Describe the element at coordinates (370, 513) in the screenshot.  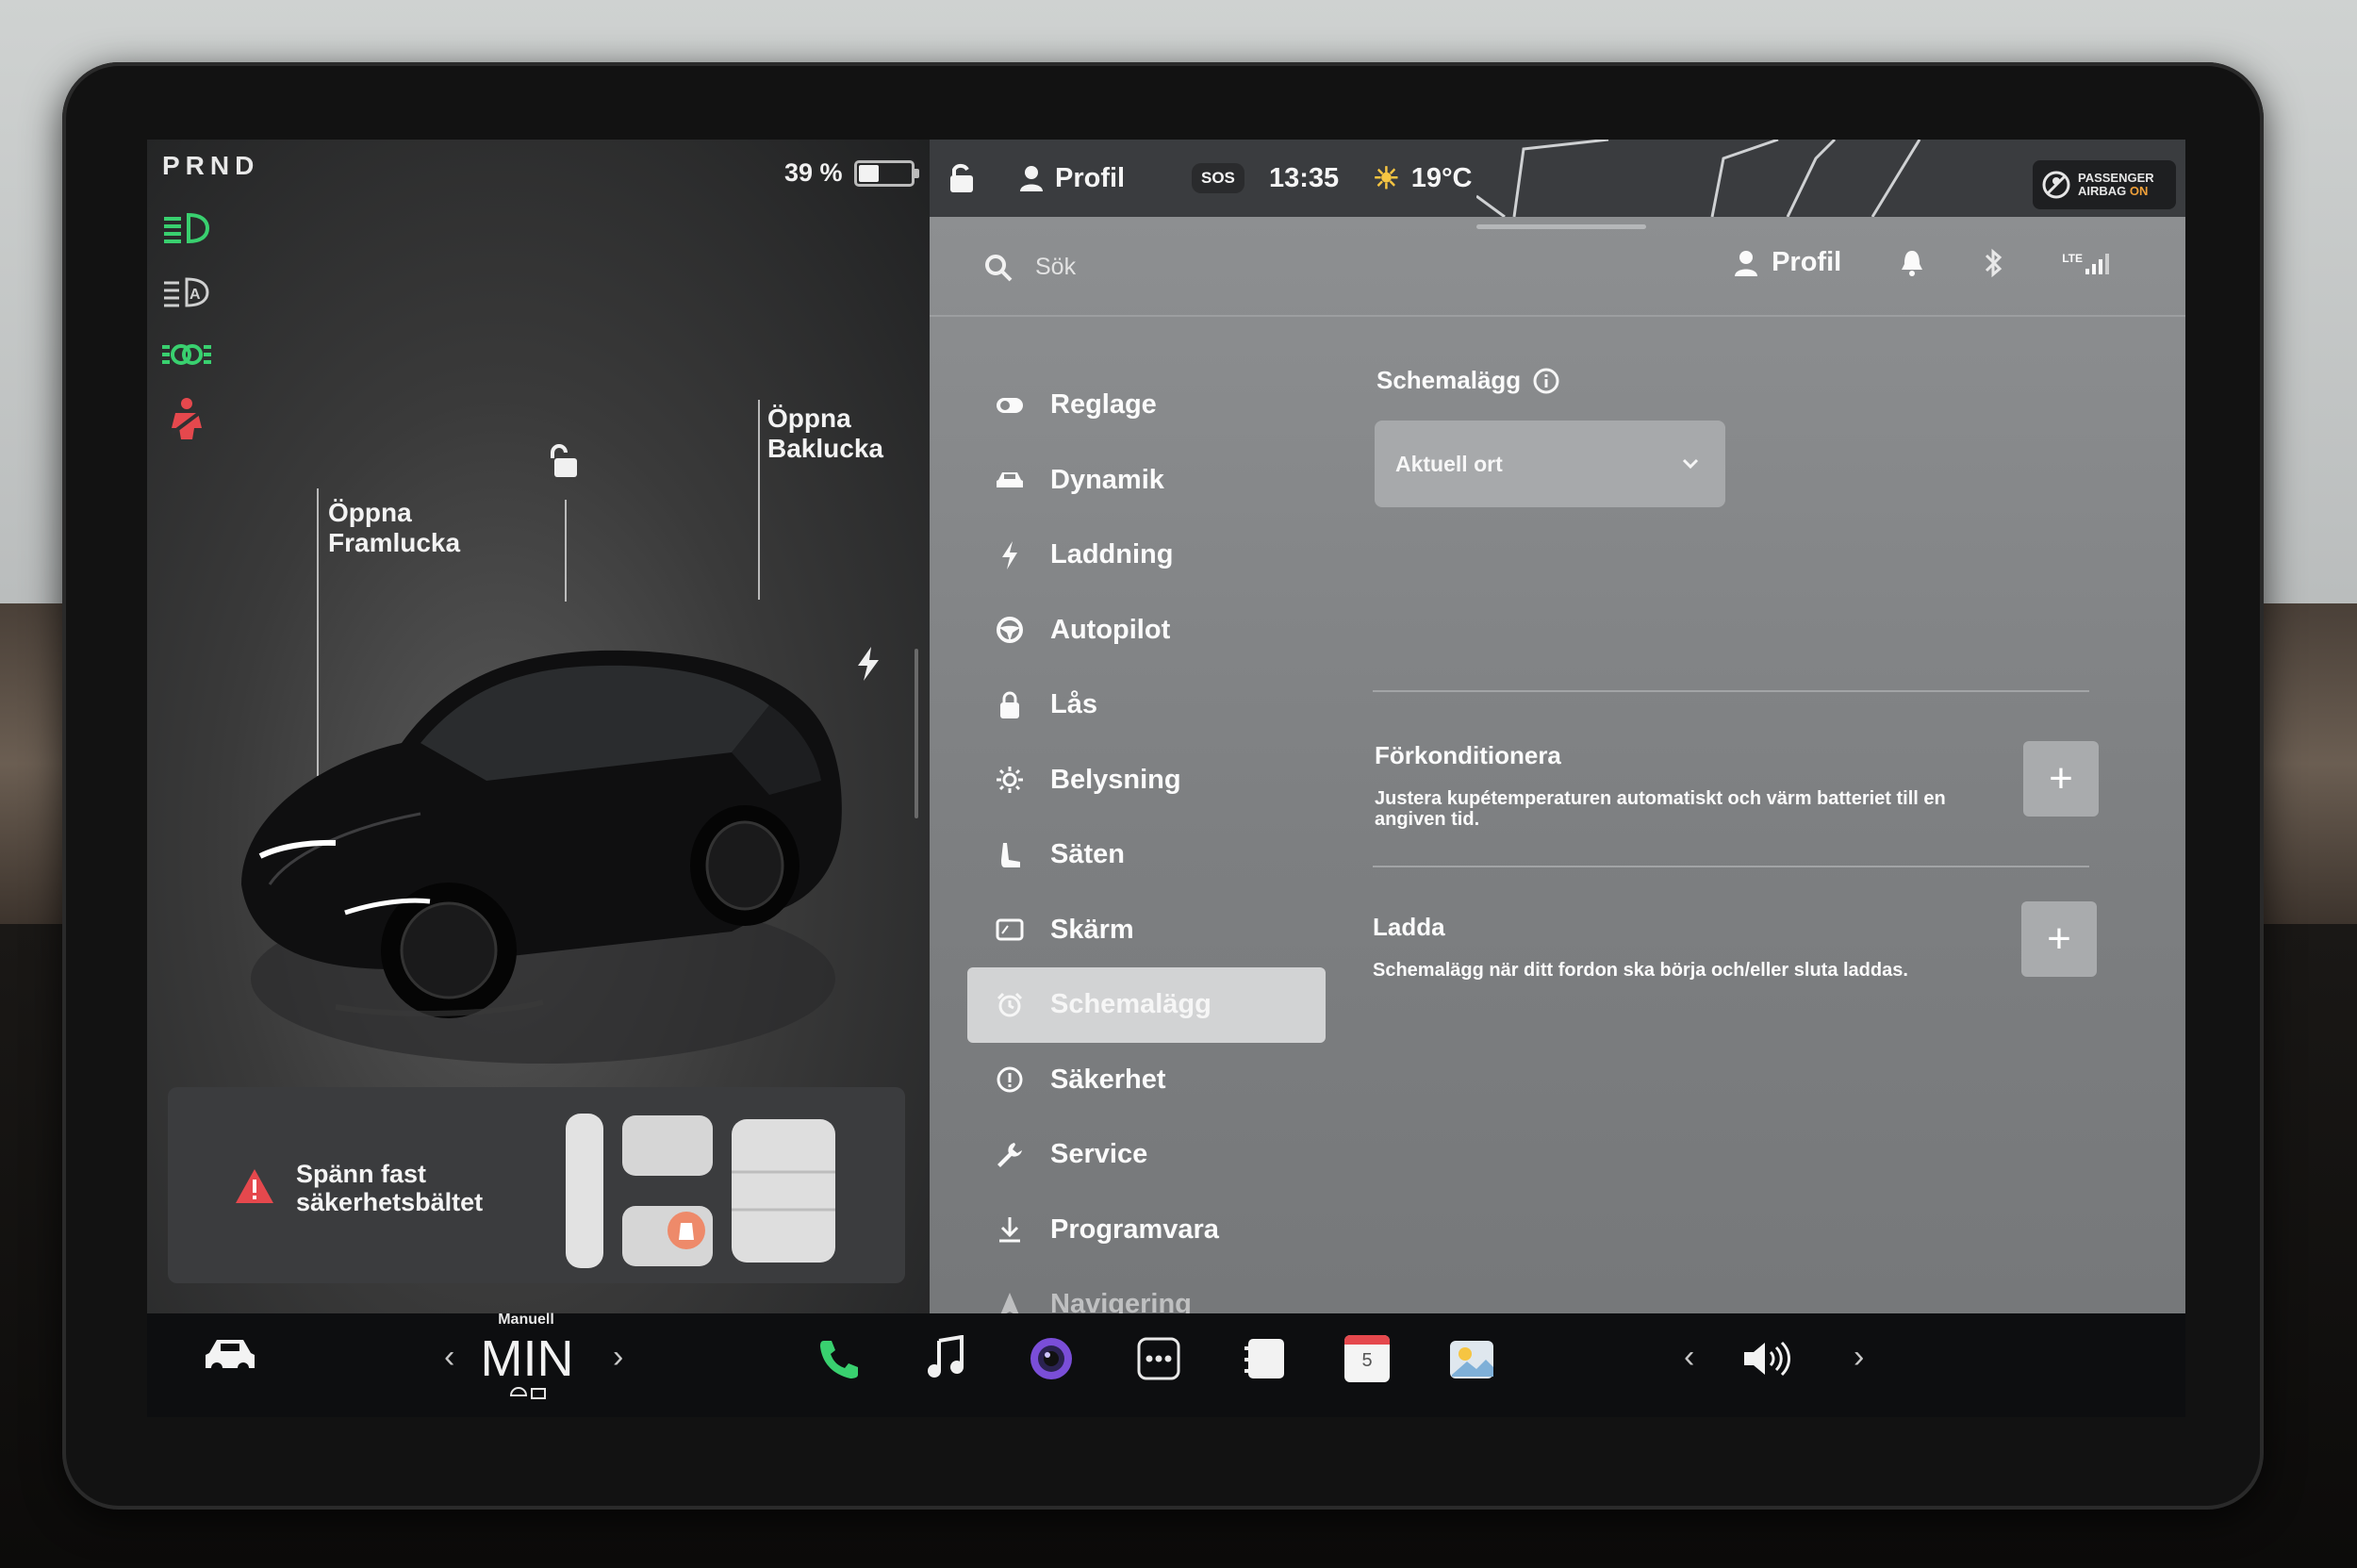
I see `open-frunk-line1: Öppna` at that location.